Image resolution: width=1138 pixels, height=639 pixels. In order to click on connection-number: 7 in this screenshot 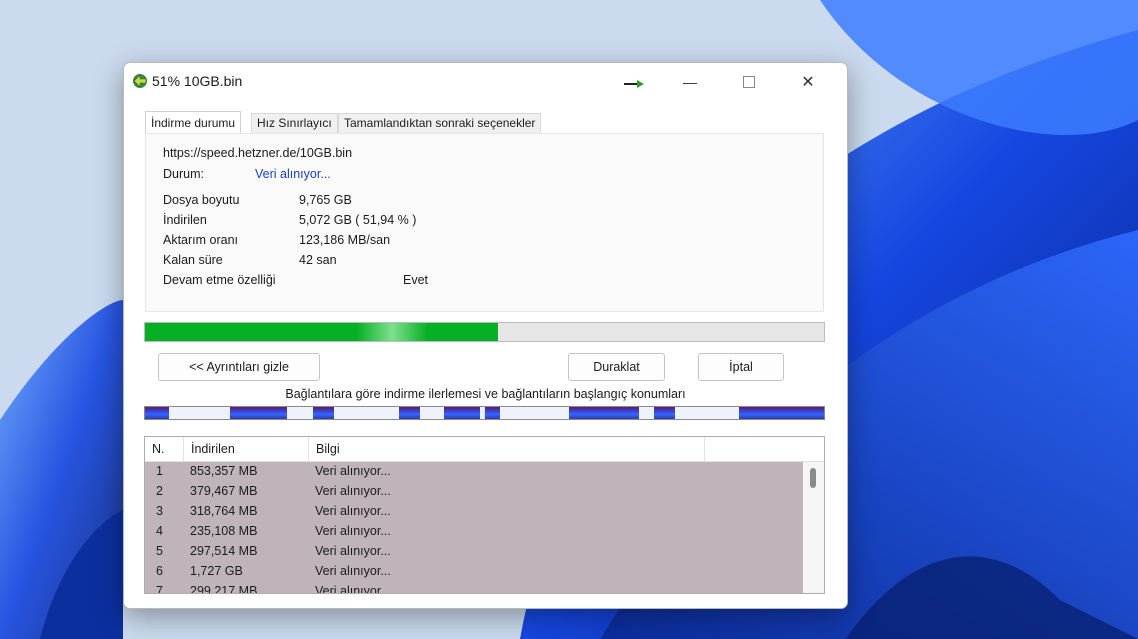, I will do `click(159, 589)`.